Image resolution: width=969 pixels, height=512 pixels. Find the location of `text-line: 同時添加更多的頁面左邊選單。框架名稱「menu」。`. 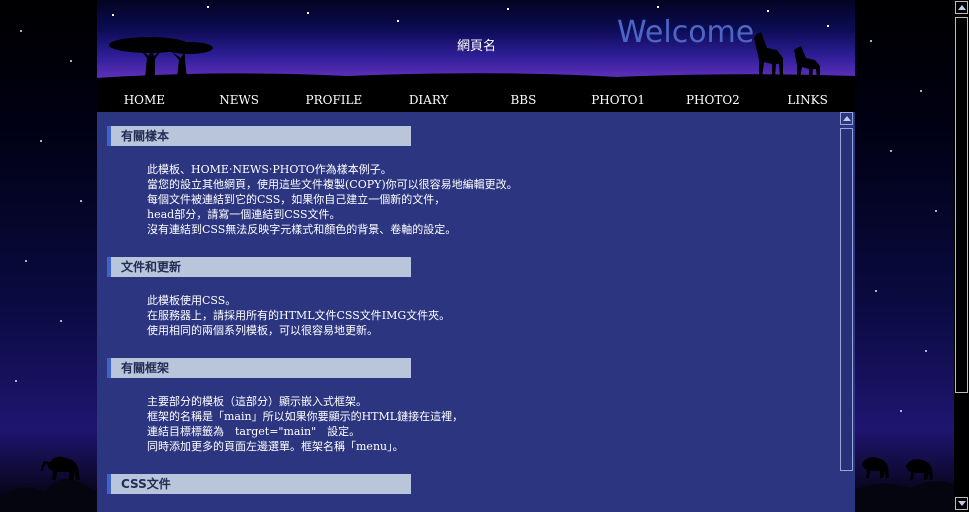

text-line: 同時添加更多的頁面左邊選單。框架名稱「menu」。 is located at coordinates (275, 446).